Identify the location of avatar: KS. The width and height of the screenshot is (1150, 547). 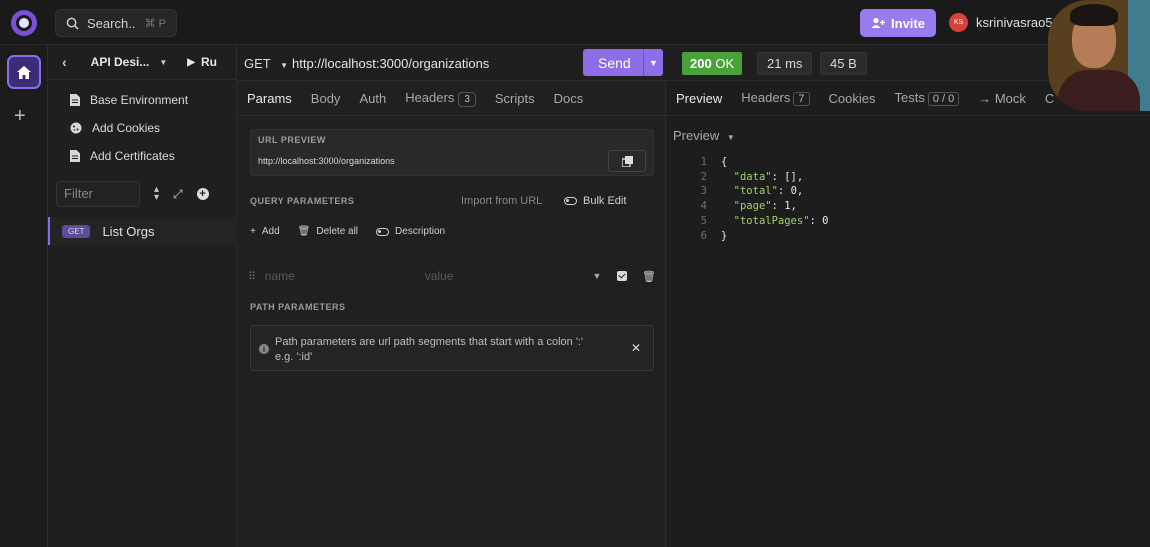
(958, 22).